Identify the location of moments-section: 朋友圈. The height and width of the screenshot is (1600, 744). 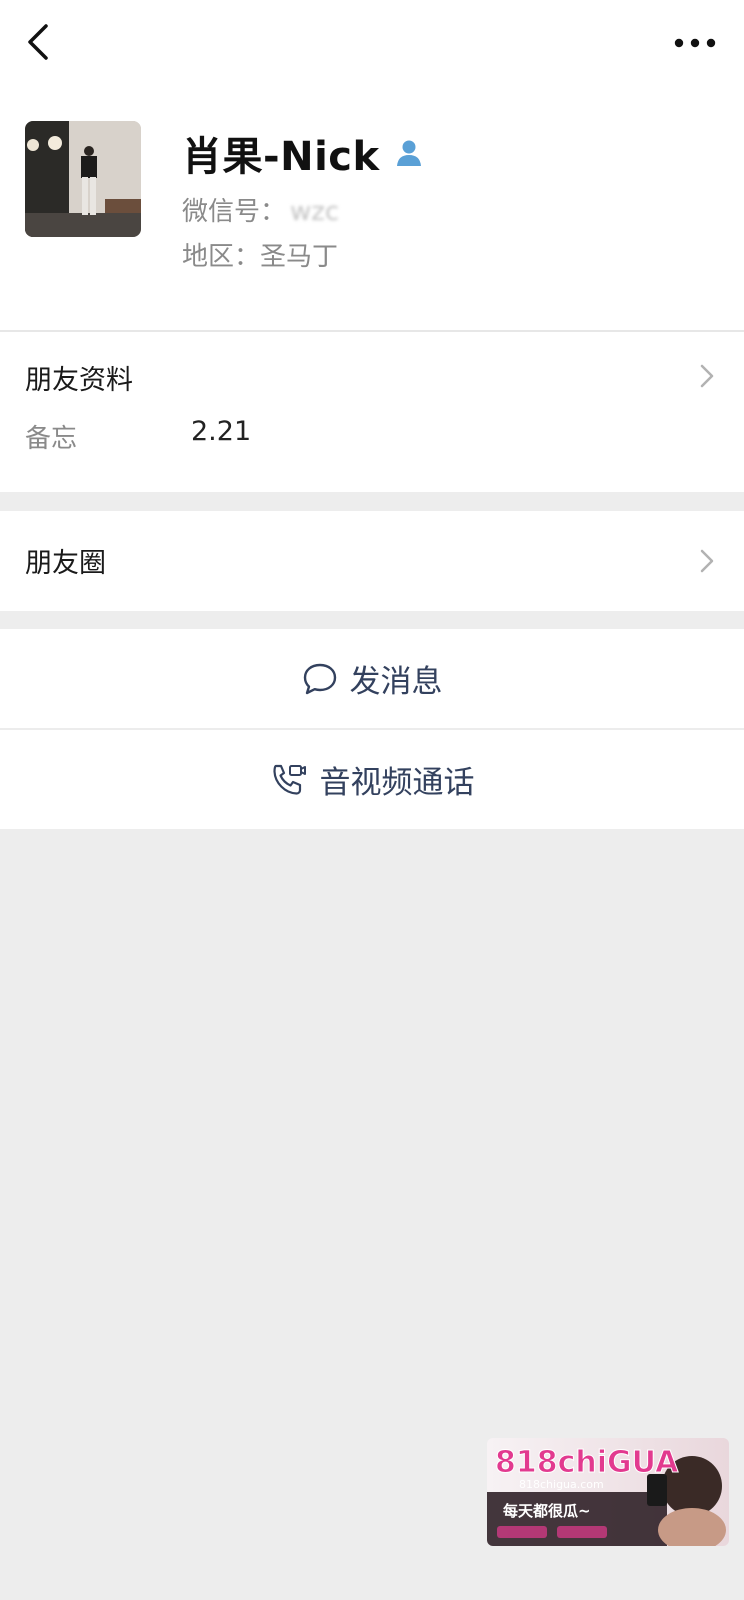
(372, 561).